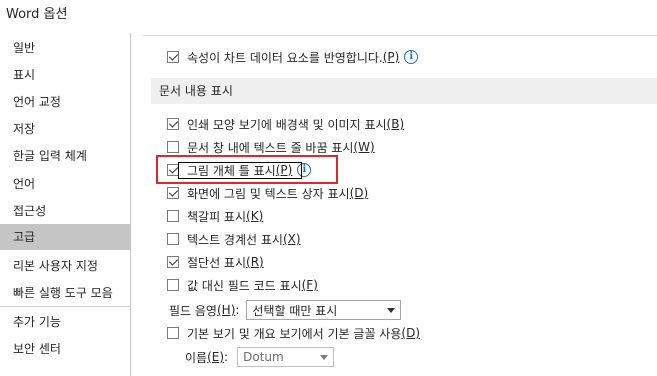  Describe the element at coordinates (226, 310) in the screenshot. I see `field-shading-shortcut: (H)` at that location.